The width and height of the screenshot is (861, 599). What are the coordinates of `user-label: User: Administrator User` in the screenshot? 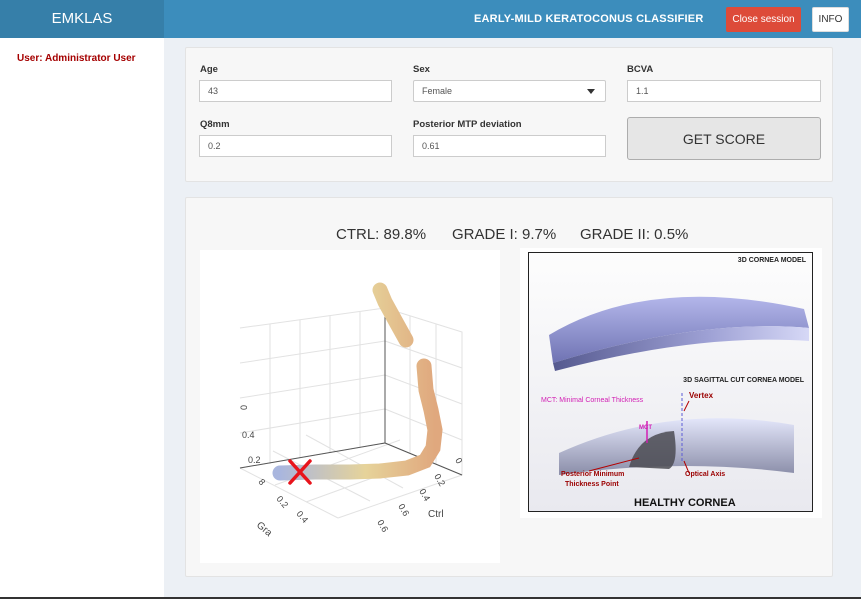 It's located at (76, 58).